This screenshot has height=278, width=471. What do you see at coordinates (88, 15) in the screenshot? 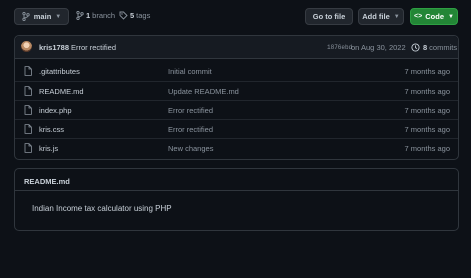
I see `branches-count: 1` at bounding box center [88, 15].